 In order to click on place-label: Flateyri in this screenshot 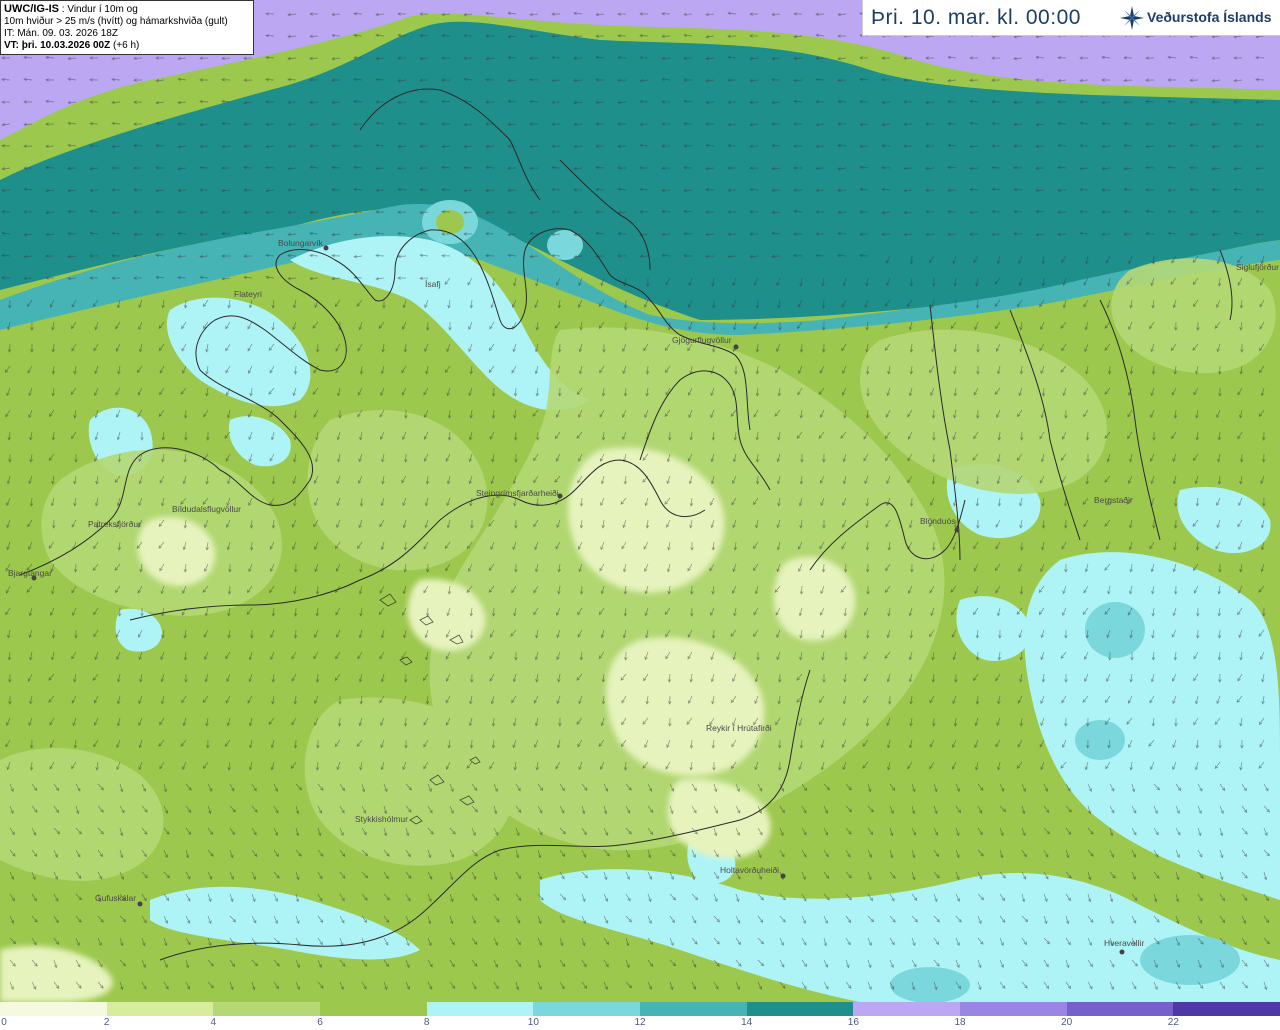, I will do `click(248, 294)`.